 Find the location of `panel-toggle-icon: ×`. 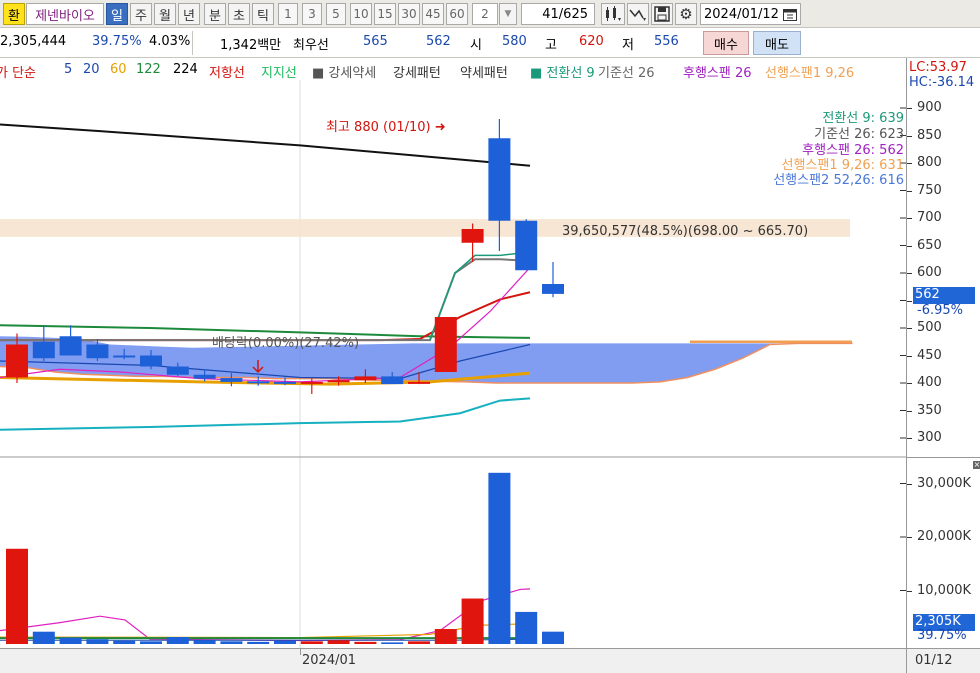

panel-toggle-icon: × is located at coordinates (976, 465).